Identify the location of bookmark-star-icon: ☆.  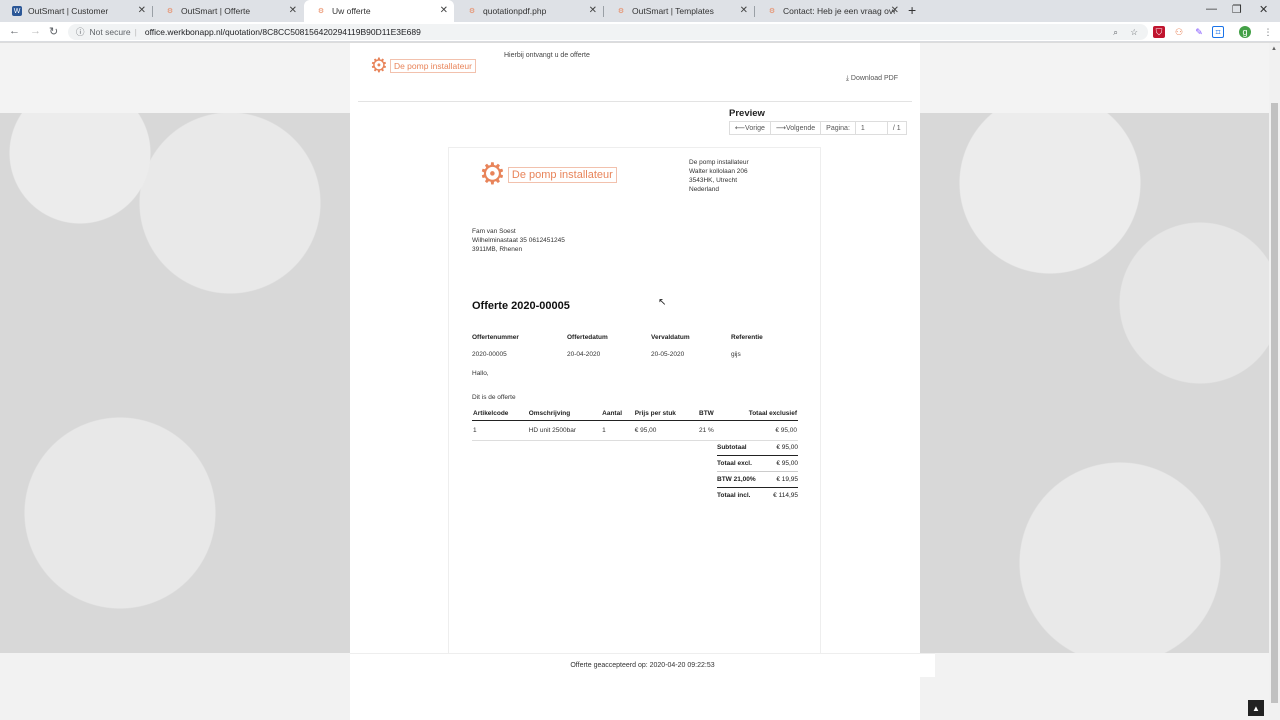
(1134, 32).